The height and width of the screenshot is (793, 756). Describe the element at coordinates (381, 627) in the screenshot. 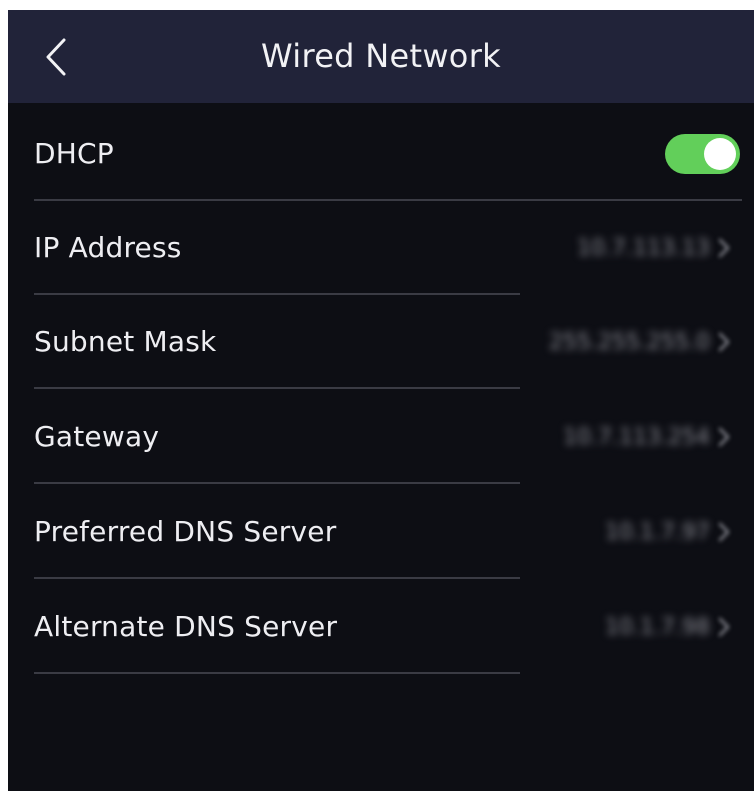

I see `alternate-dns-row: Alternate DNS Server 10.1.7.98` at that location.